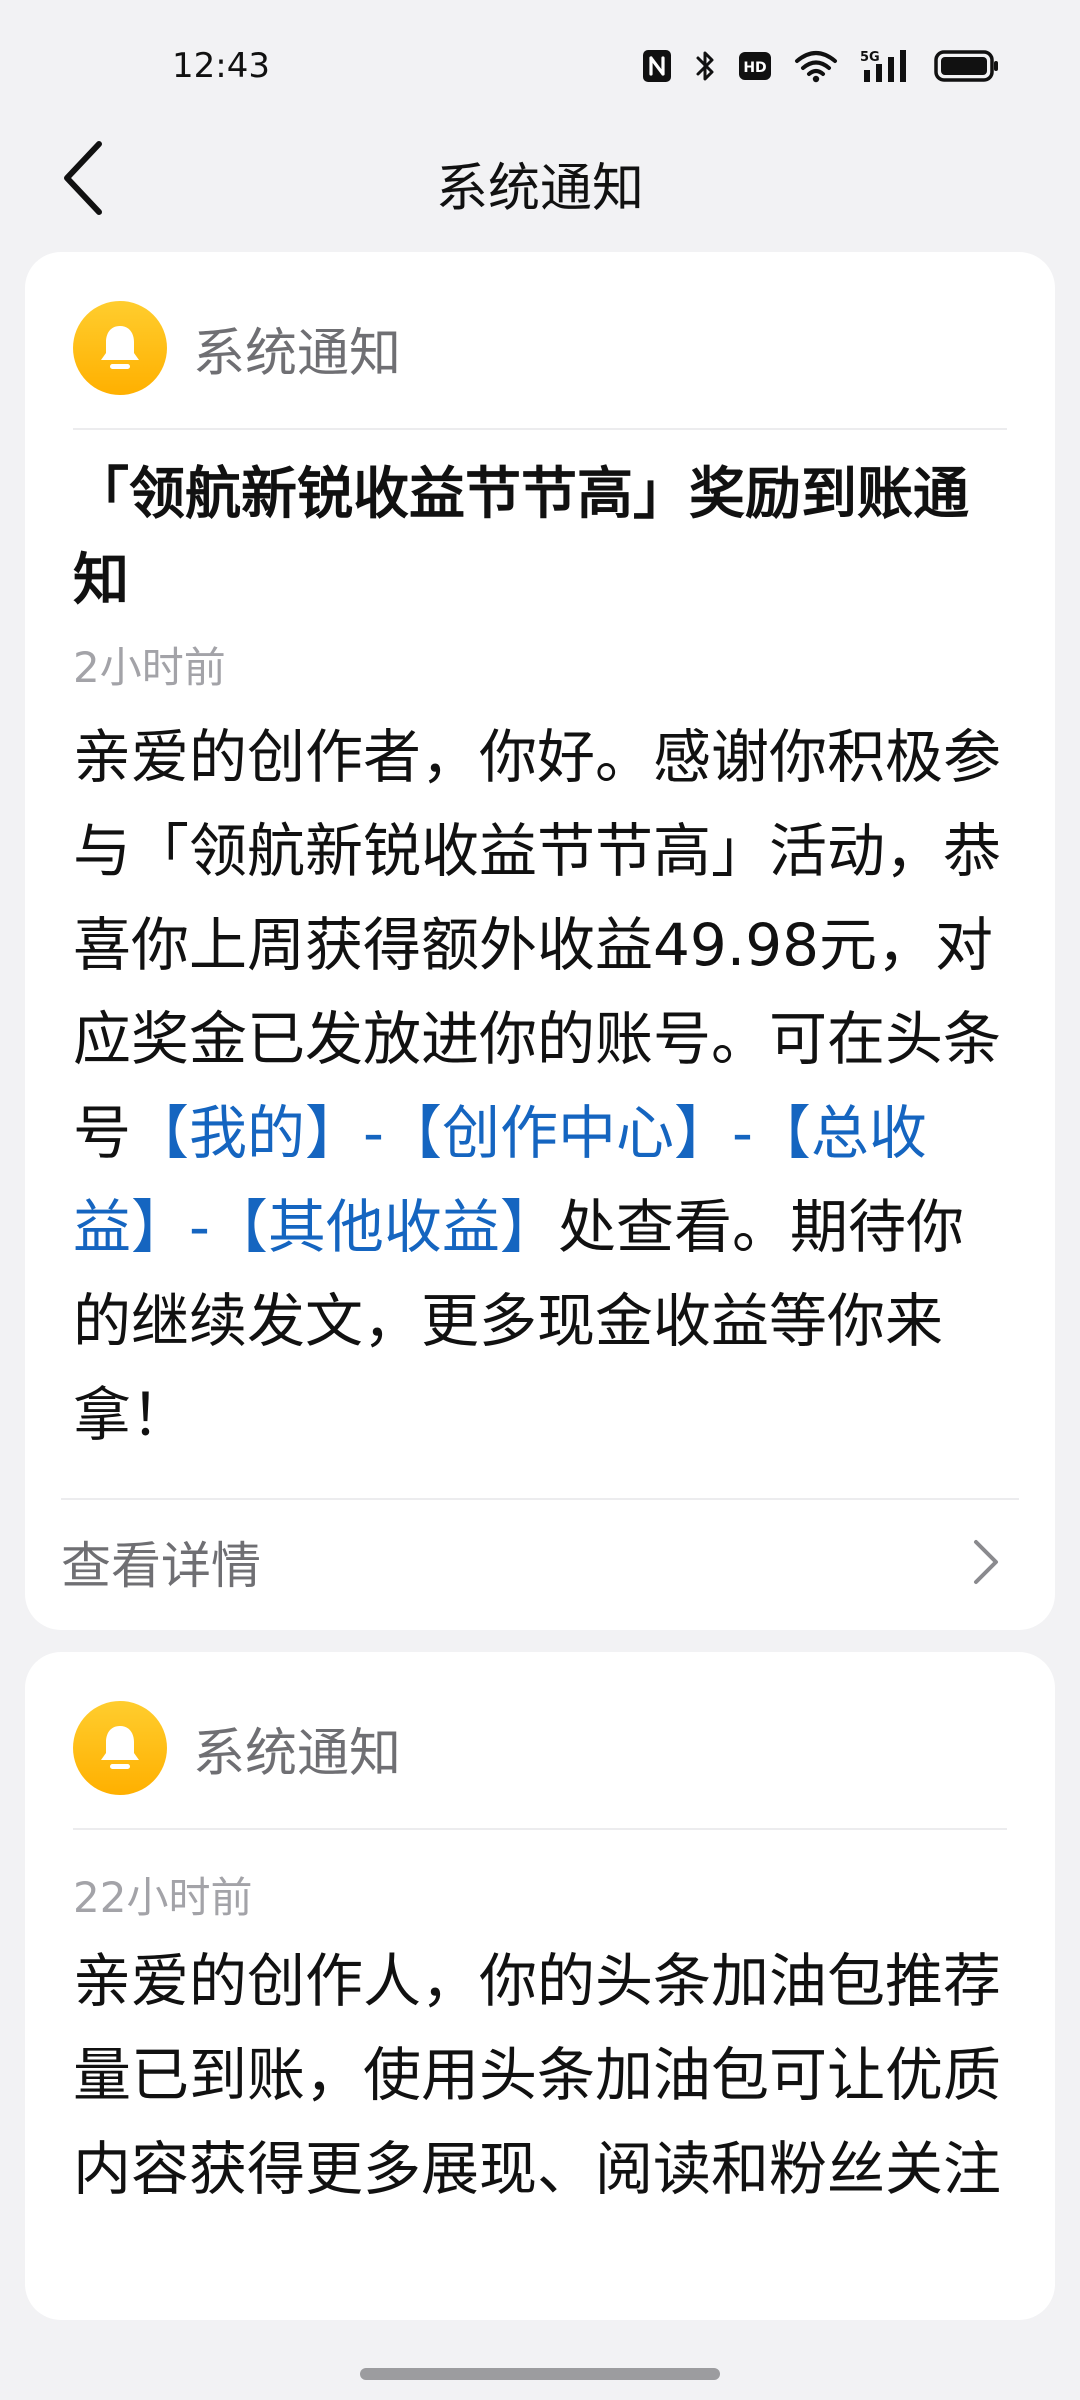 The image size is (1080, 2400). I want to click on notification-time: 22小时前, so click(163, 1897).